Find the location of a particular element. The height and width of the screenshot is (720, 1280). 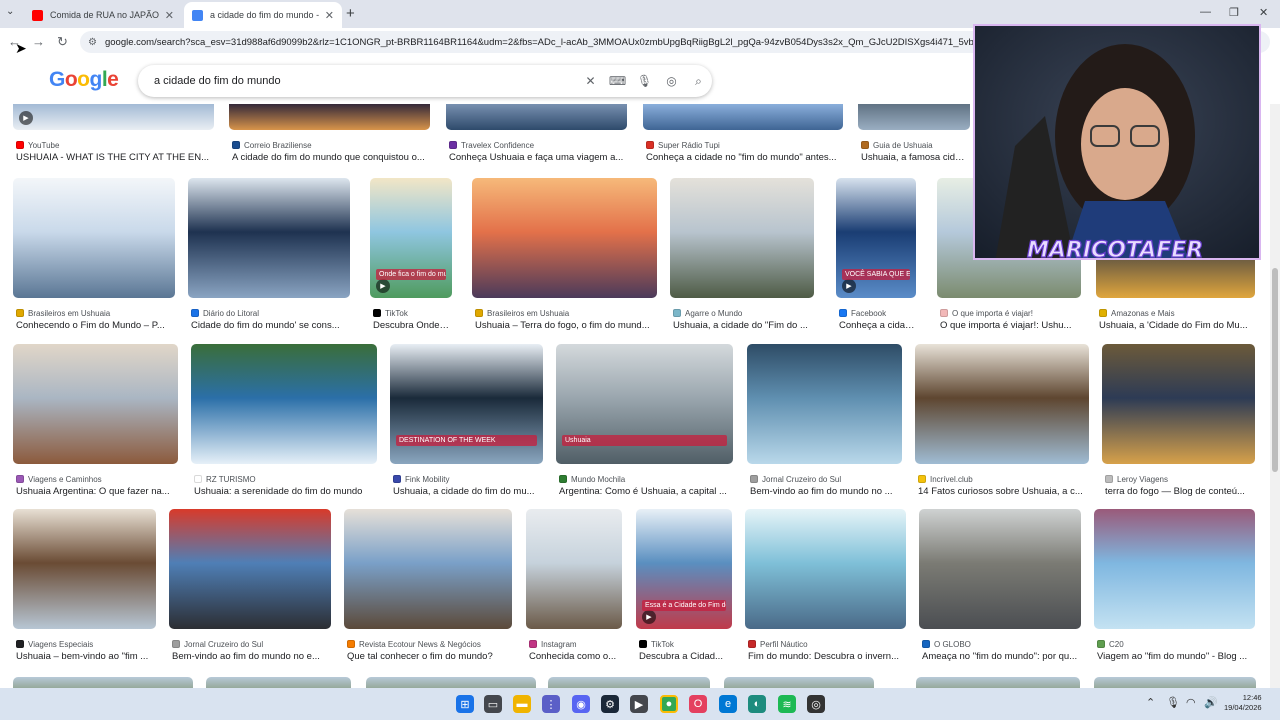

result-source: Super Rádio Tupi is located at coordinates (743, 145).